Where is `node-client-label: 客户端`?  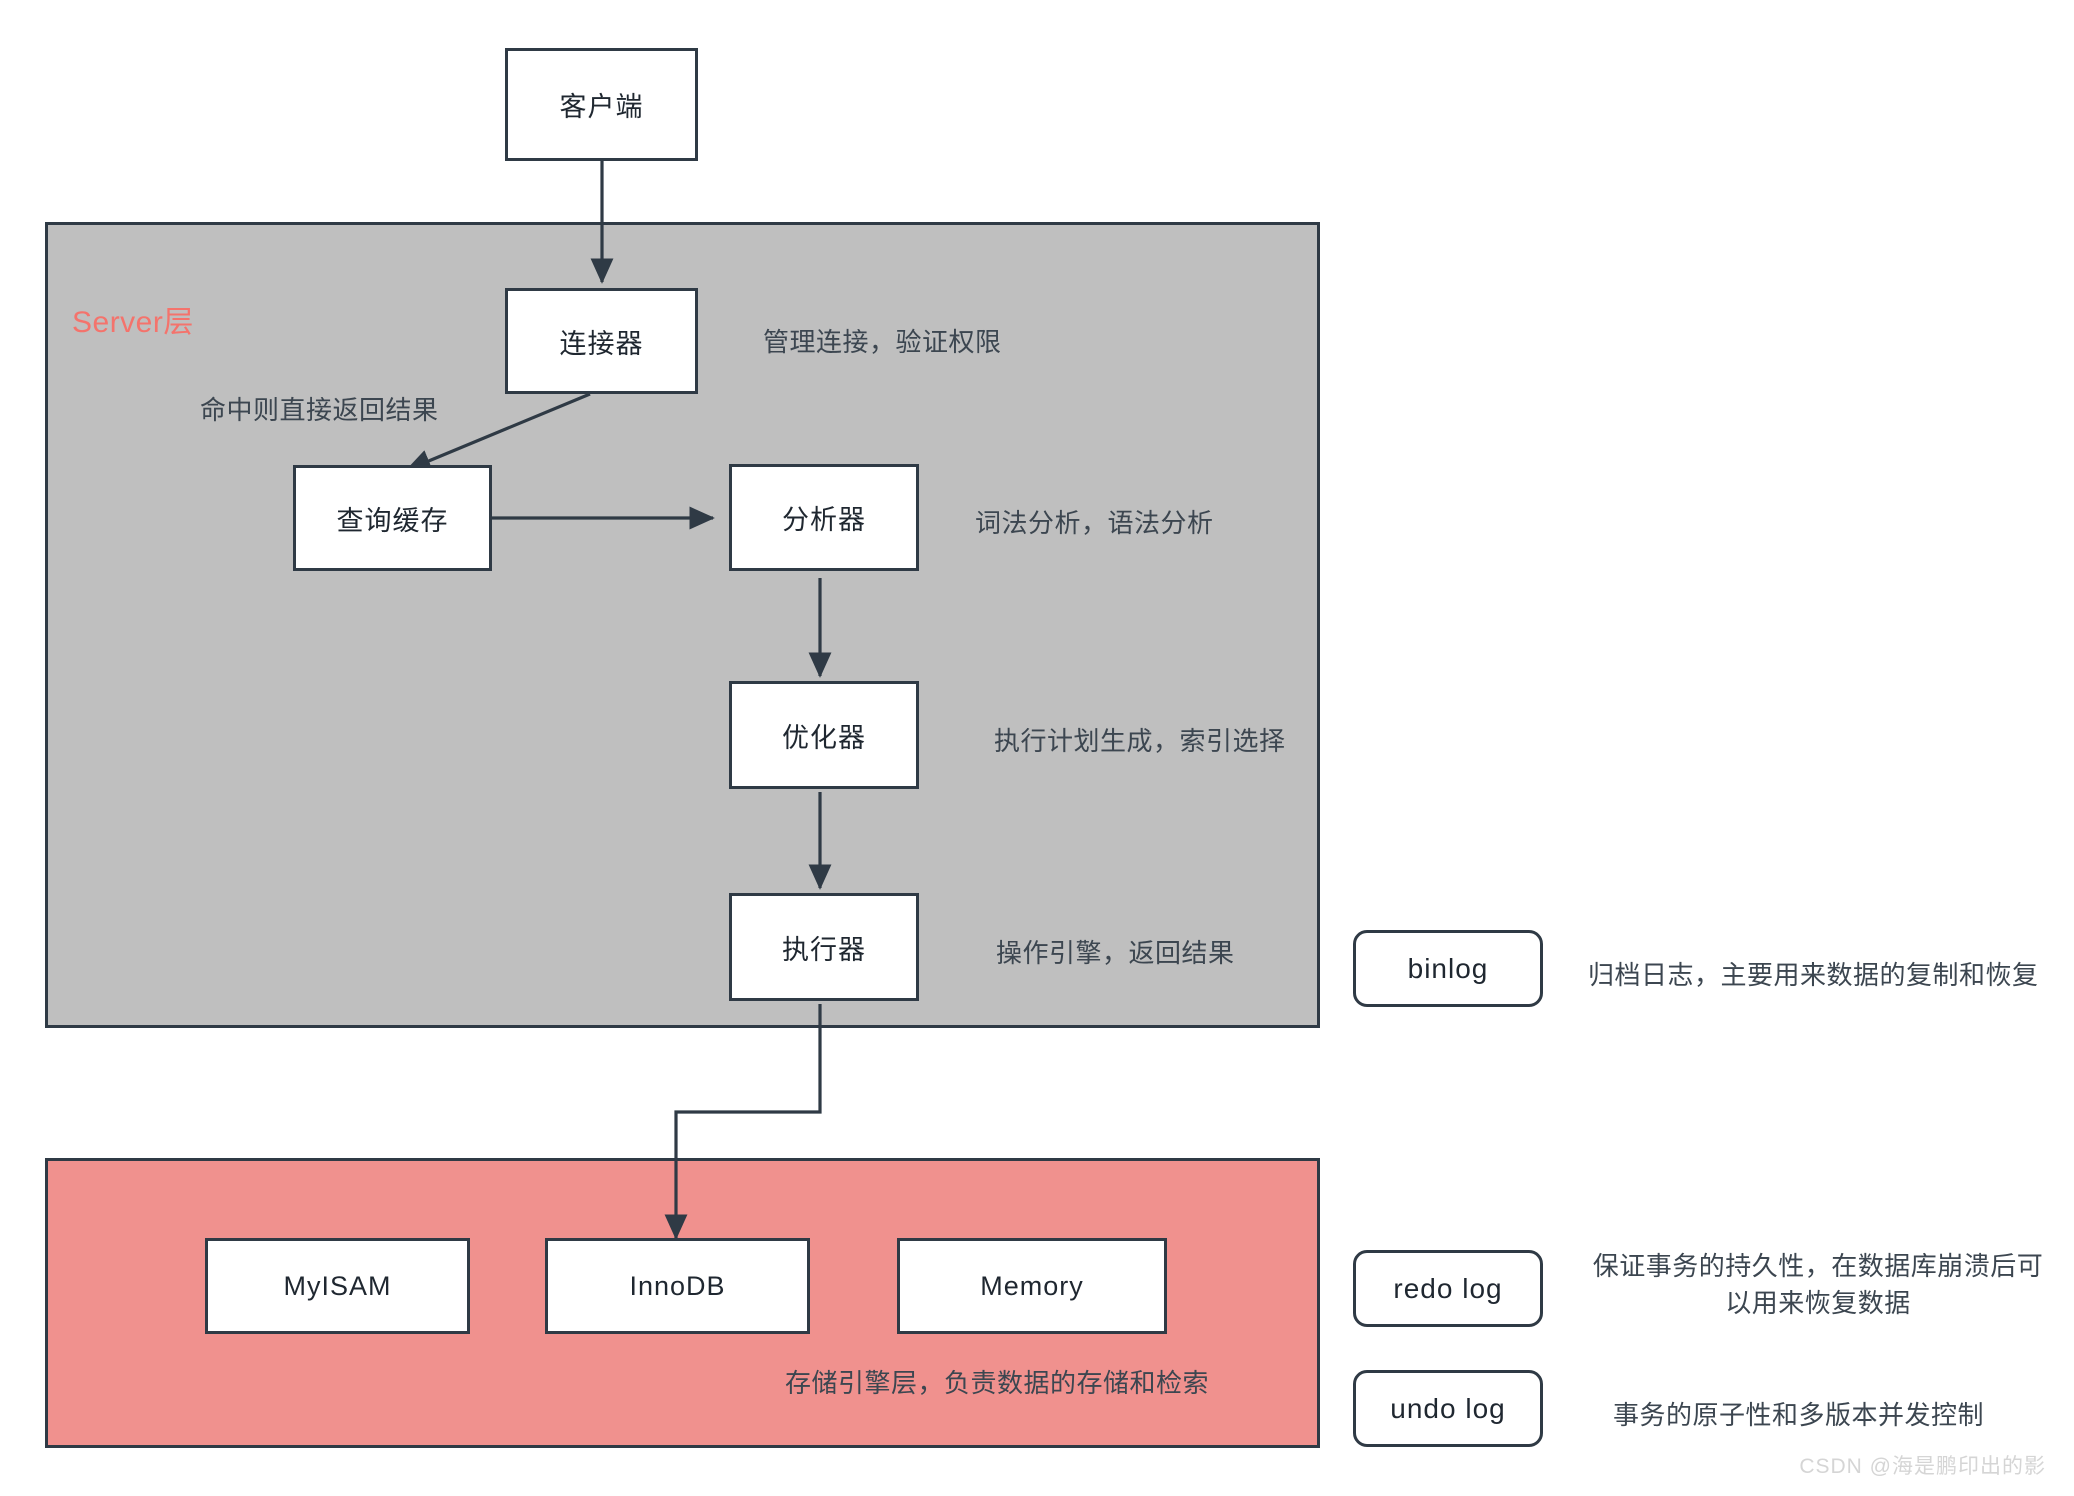 node-client-label: 客户端 is located at coordinates (601, 107).